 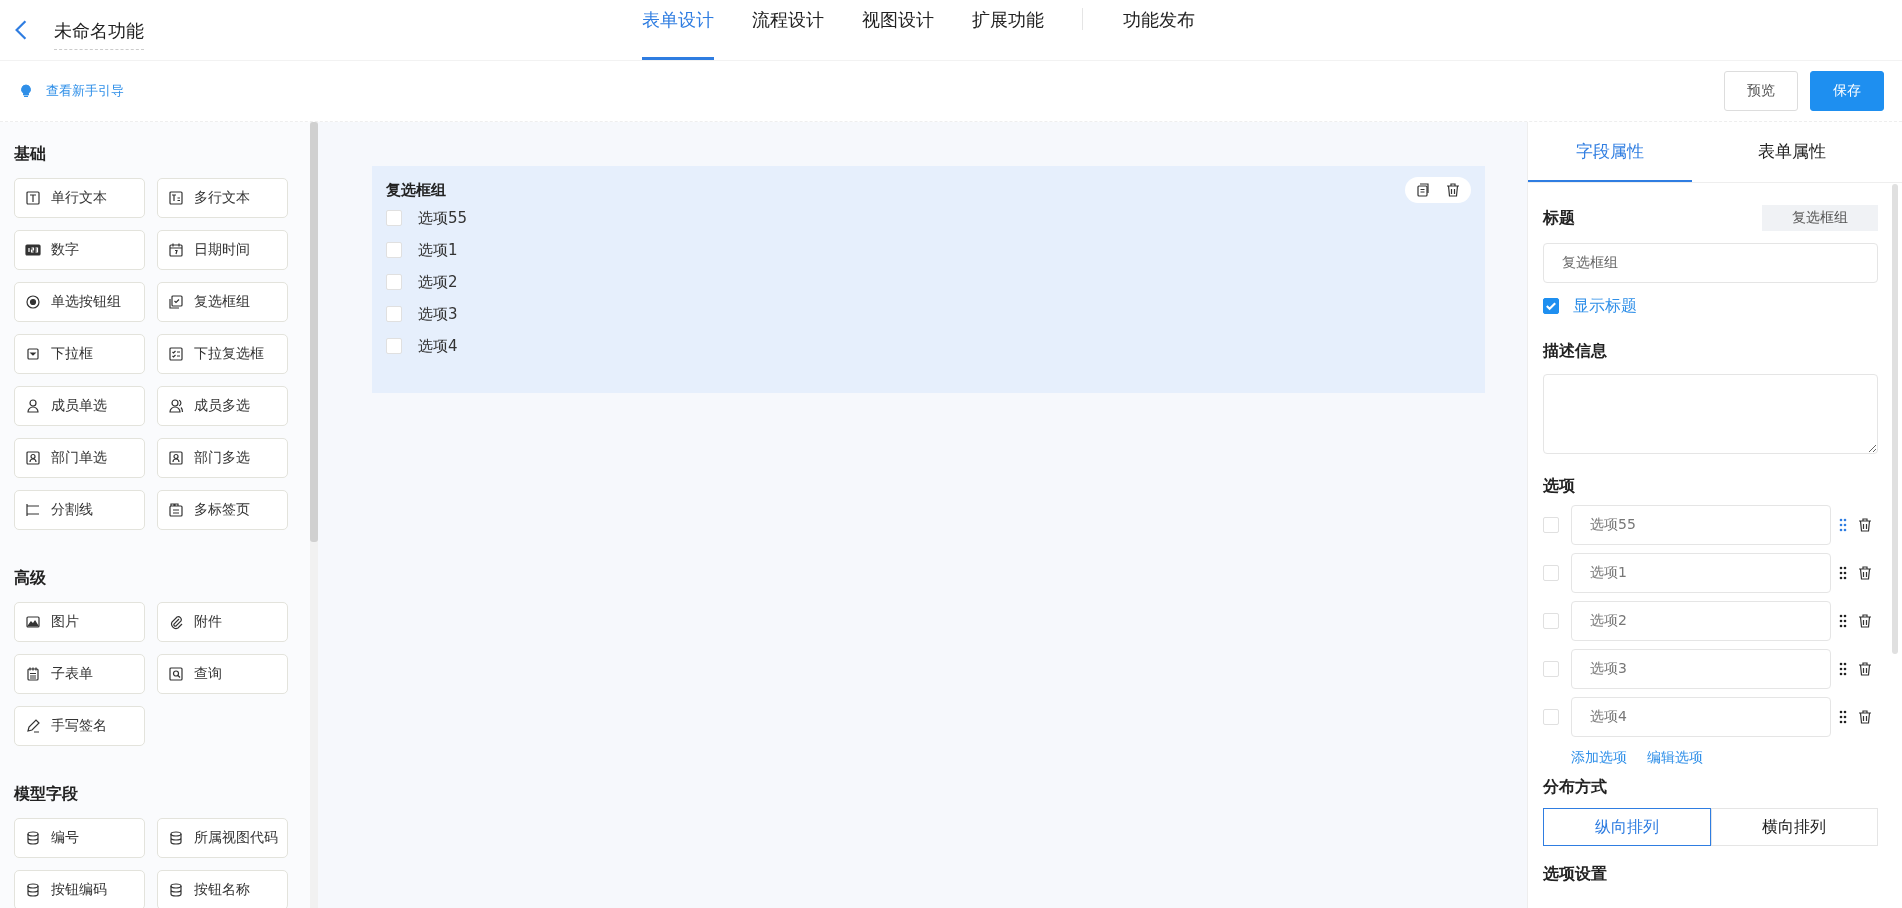 What do you see at coordinates (79, 510) in the screenshot?
I see `palette-item: 分割线` at bounding box center [79, 510].